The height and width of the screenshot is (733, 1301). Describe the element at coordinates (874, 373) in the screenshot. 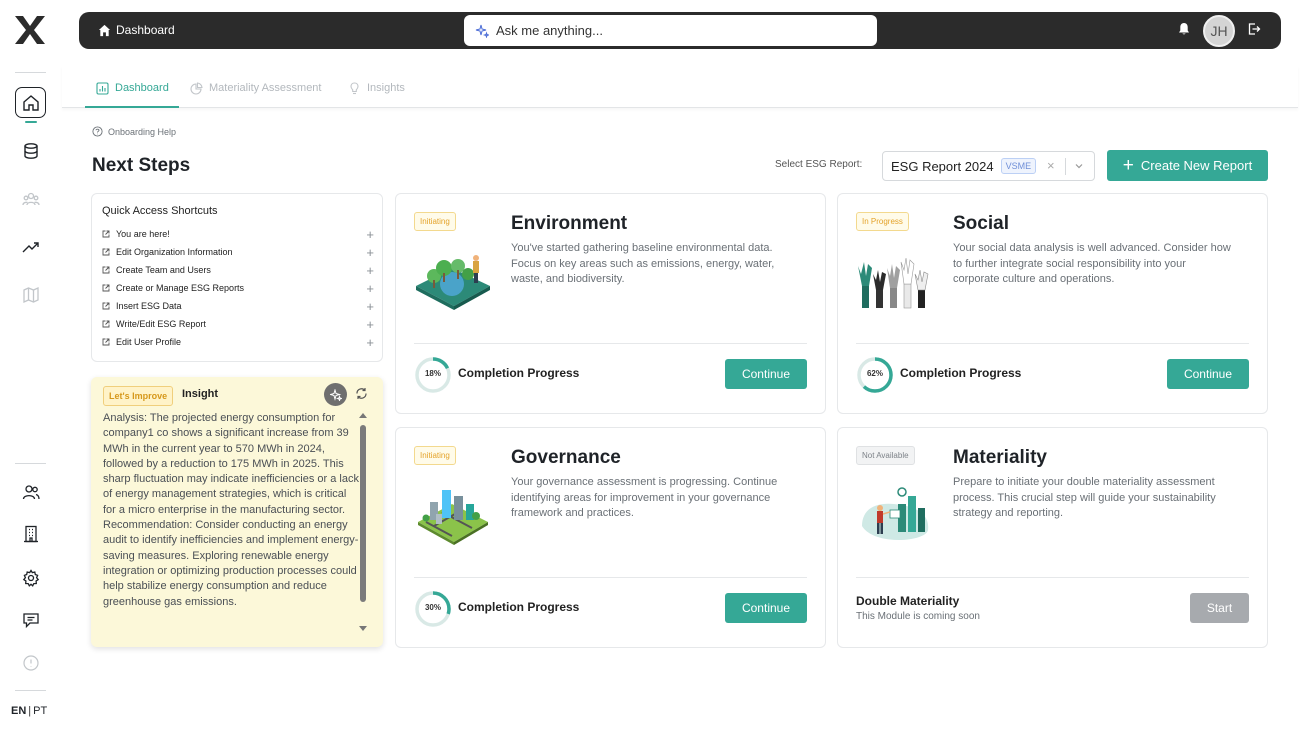

I see `progress-percent: 62%` at that location.